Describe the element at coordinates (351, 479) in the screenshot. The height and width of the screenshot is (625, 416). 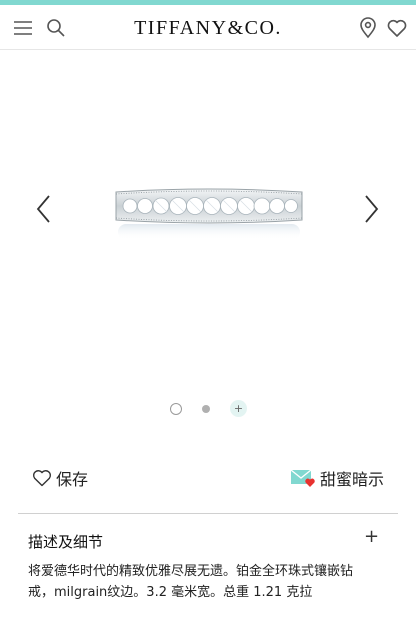
I see `sweet-hint-label: 甜蜜暗示` at that location.